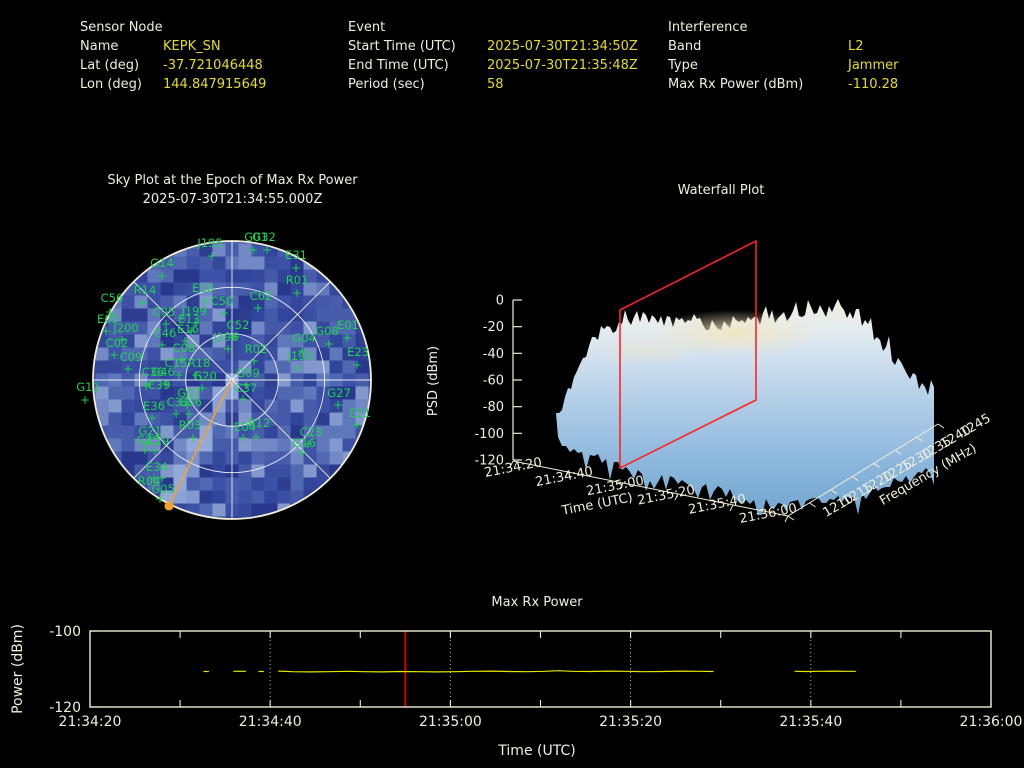  What do you see at coordinates (721, 190) in the screenshot?
I see `waterfall-plot-title: Waterfall Plot` at bounding box center [721, 190].